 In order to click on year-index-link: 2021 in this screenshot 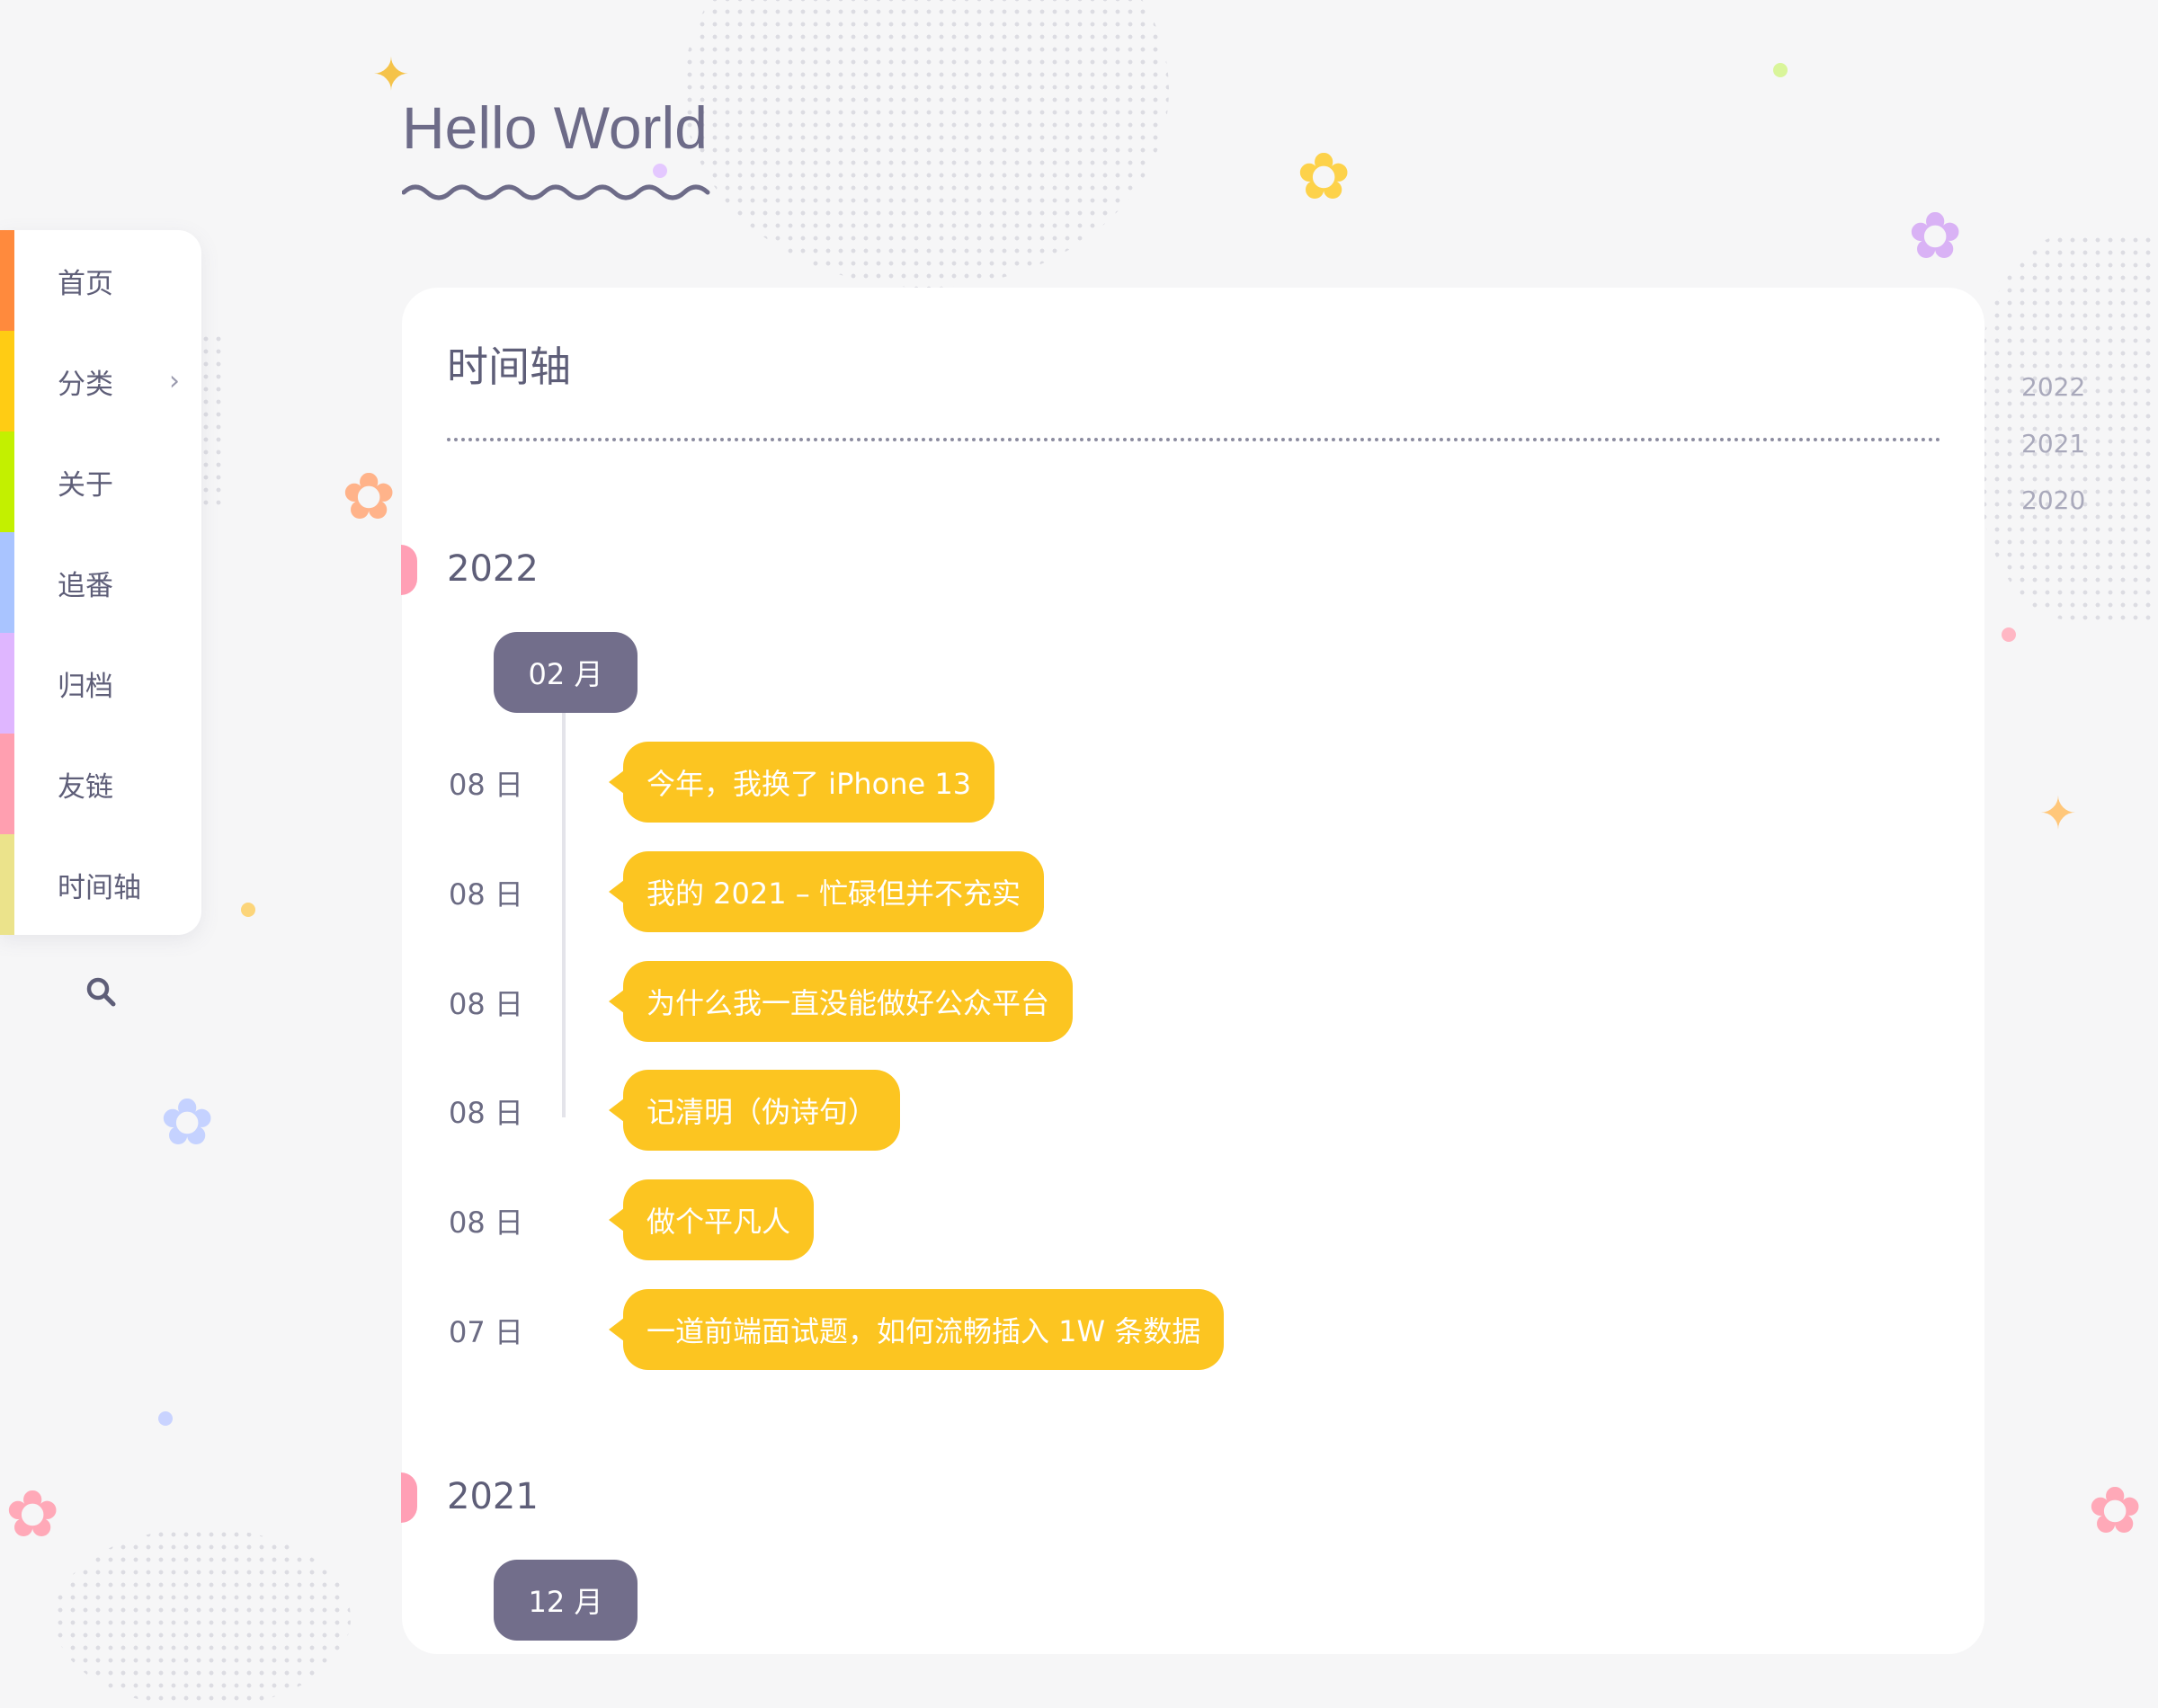, I will do `click(2053, 457)`.